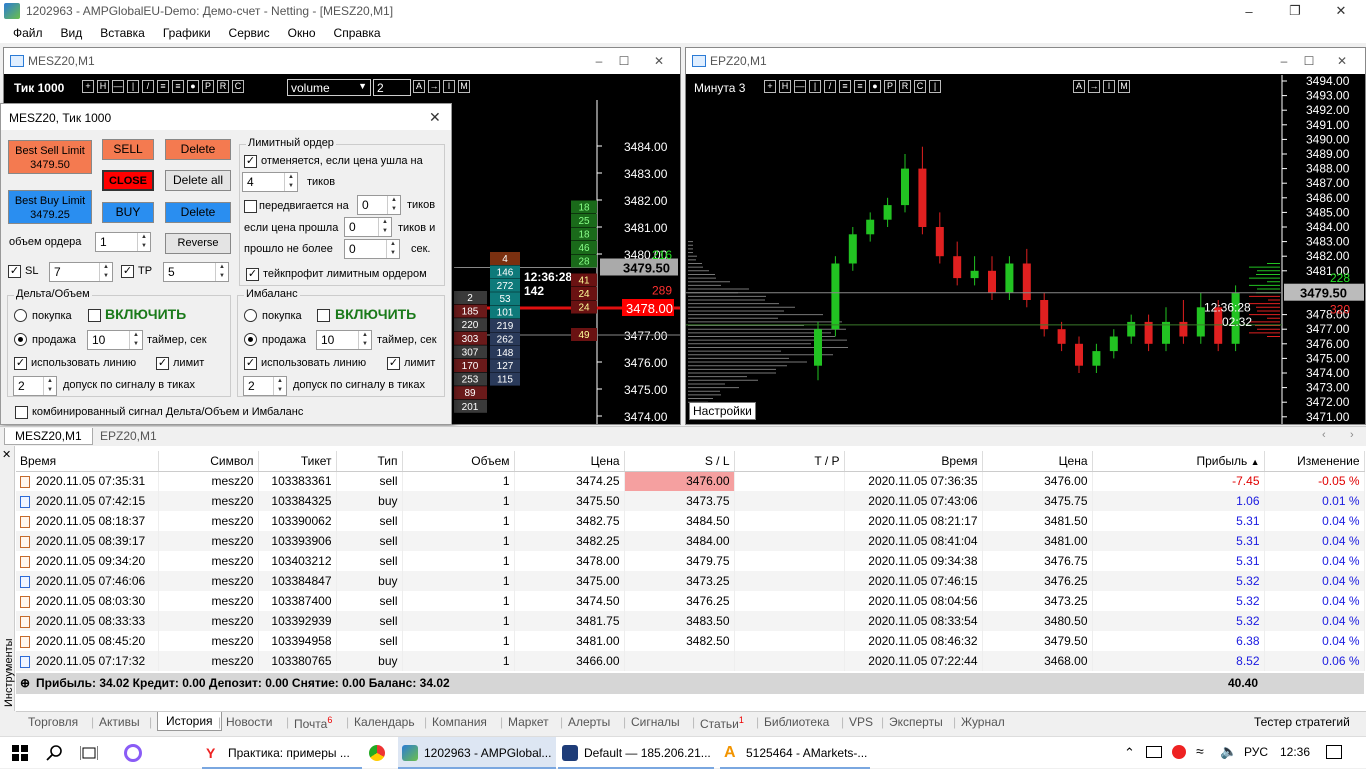 This screenshot has height=769, width=1366. Describe the element at coordinates (20, 339) in the screenshot. I see `delta-sell-radio` at that location.